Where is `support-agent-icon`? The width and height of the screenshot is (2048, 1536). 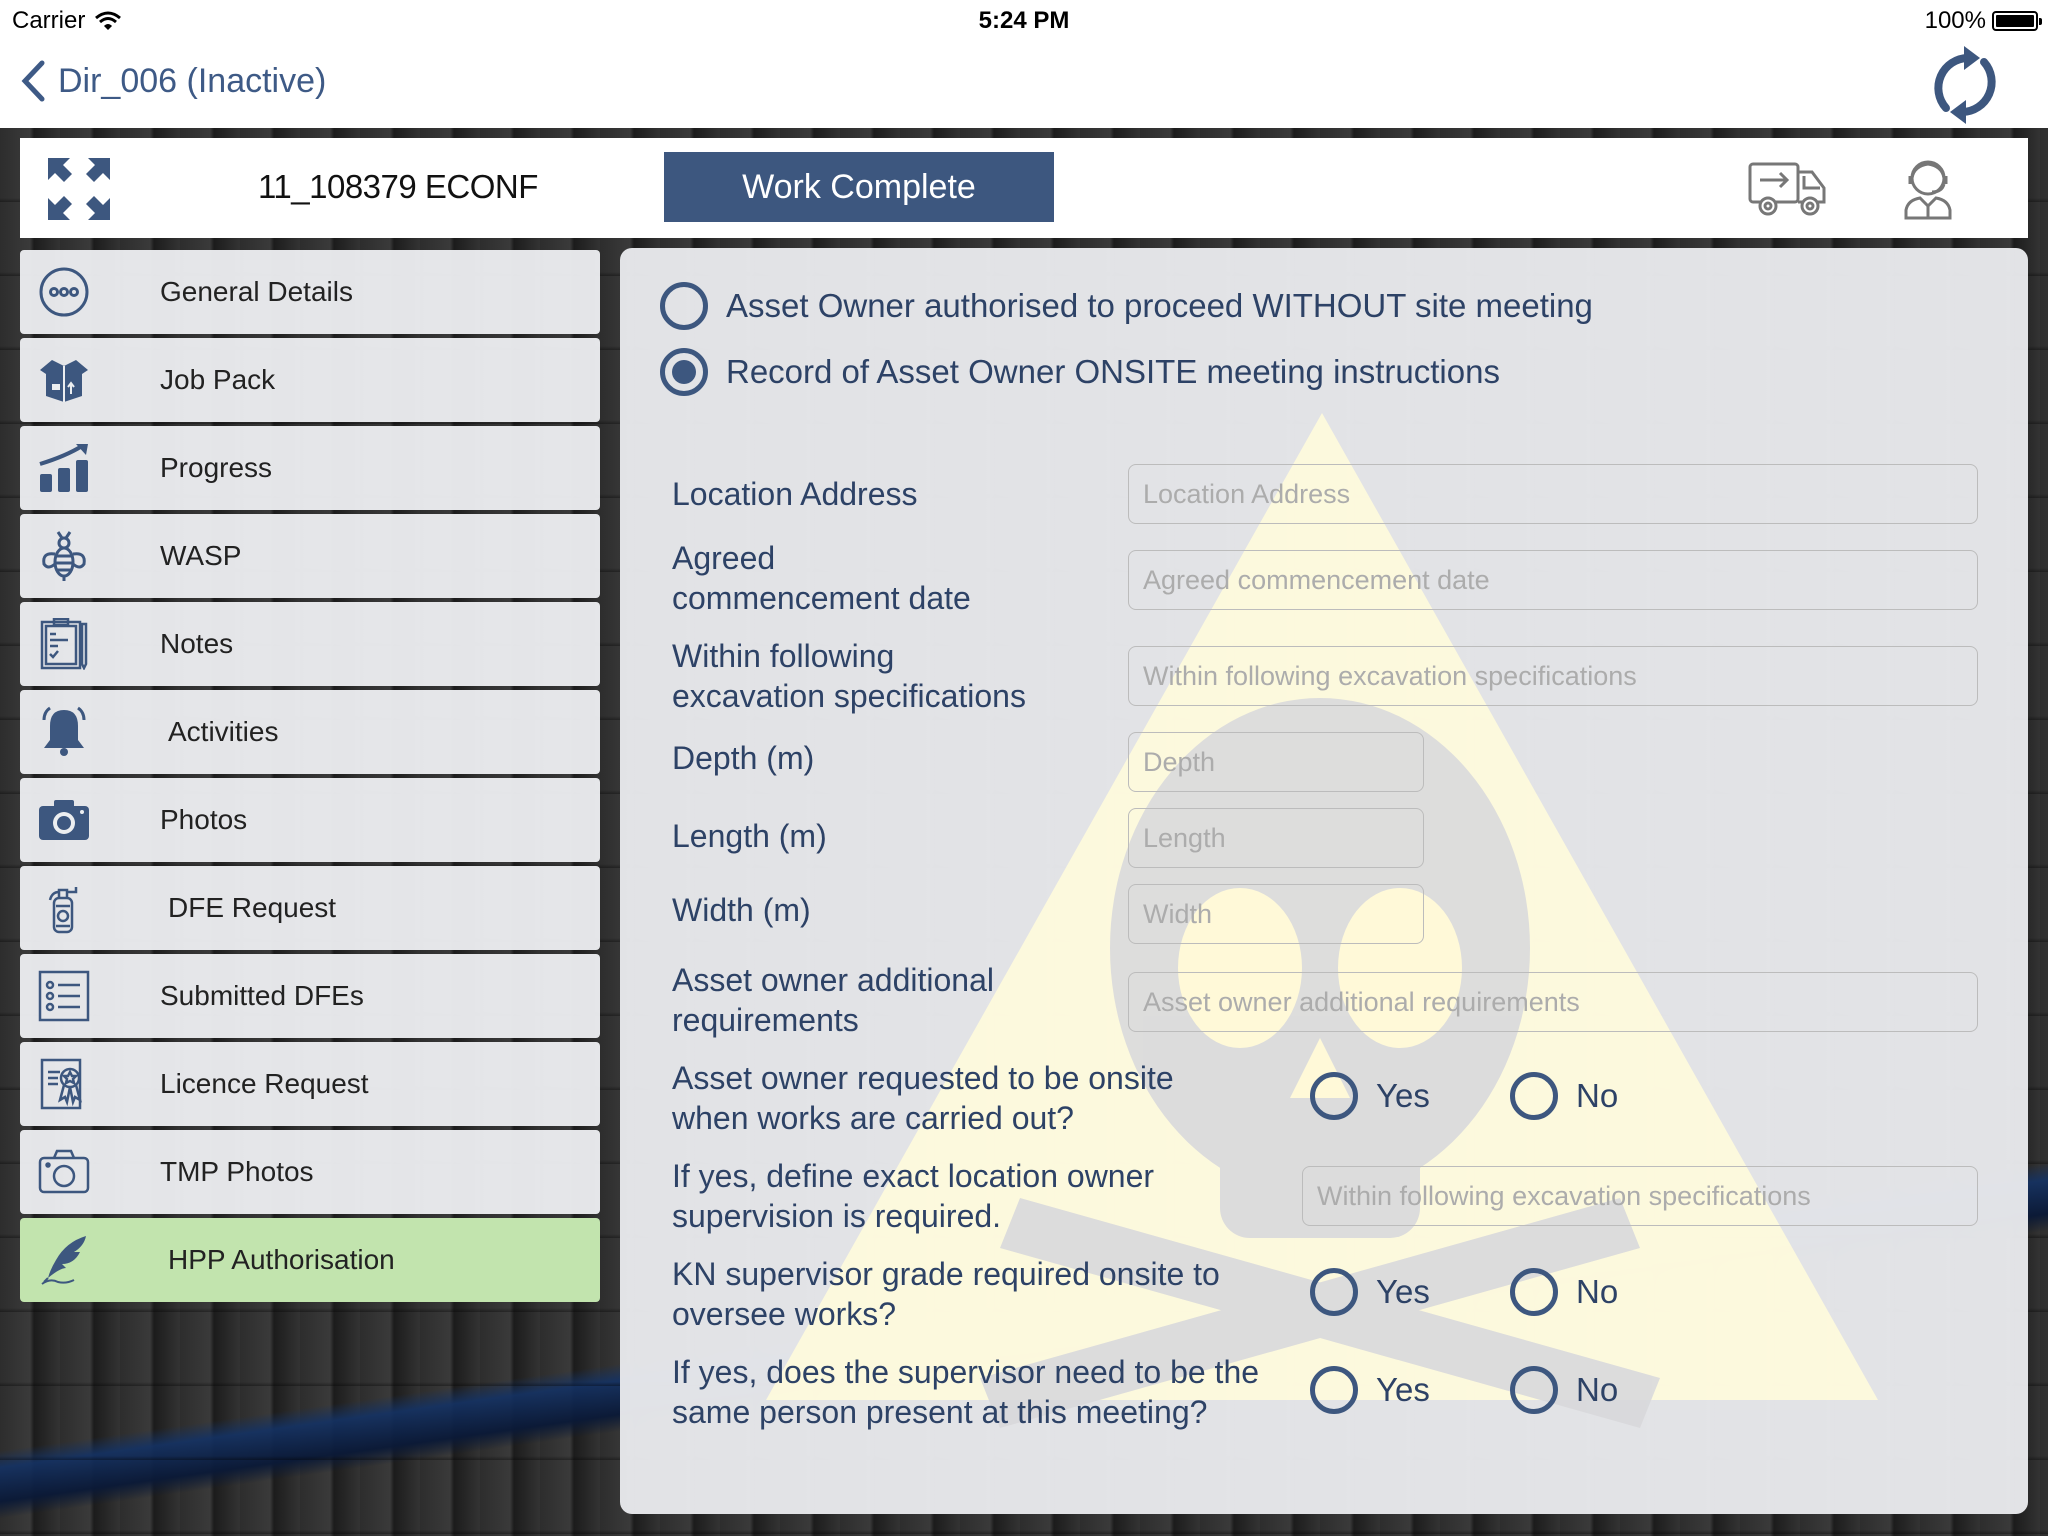 support-agent-icon is located at coordinates (1928, 188).